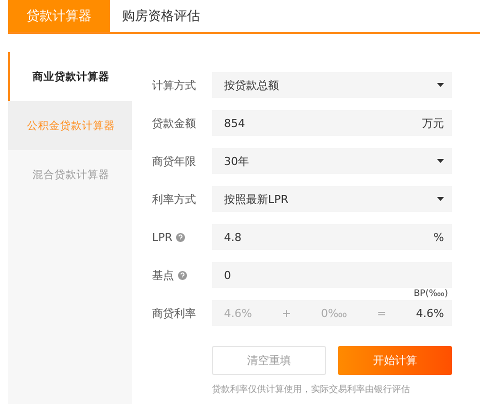  Describe the element at coordinates (332, 123) in the screenshot. I see `input-field: 854 万元` at that location.